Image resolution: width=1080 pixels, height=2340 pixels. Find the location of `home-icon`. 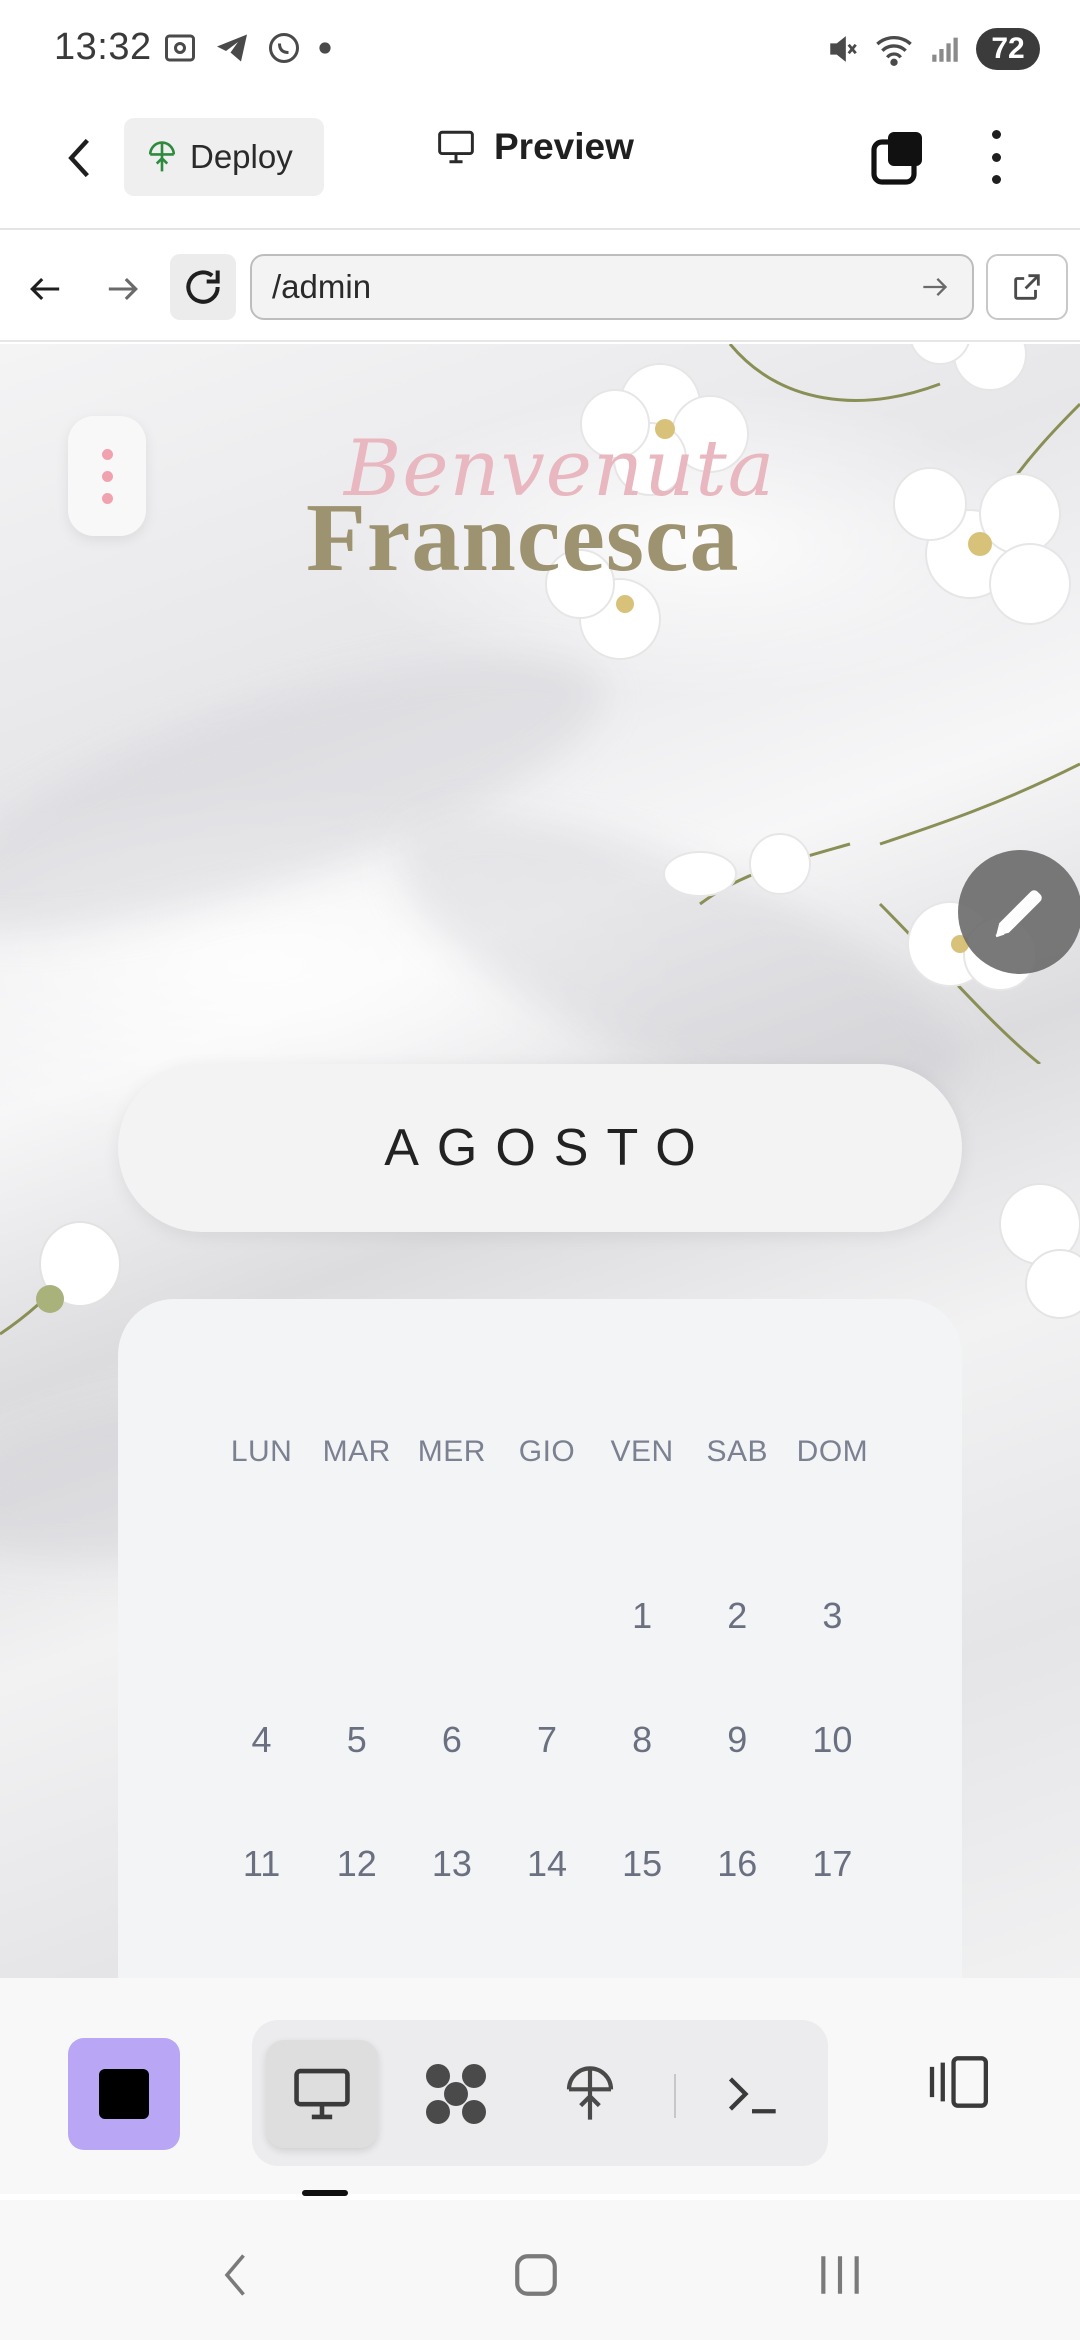

home-icon is located at coordinates (536, 2275).